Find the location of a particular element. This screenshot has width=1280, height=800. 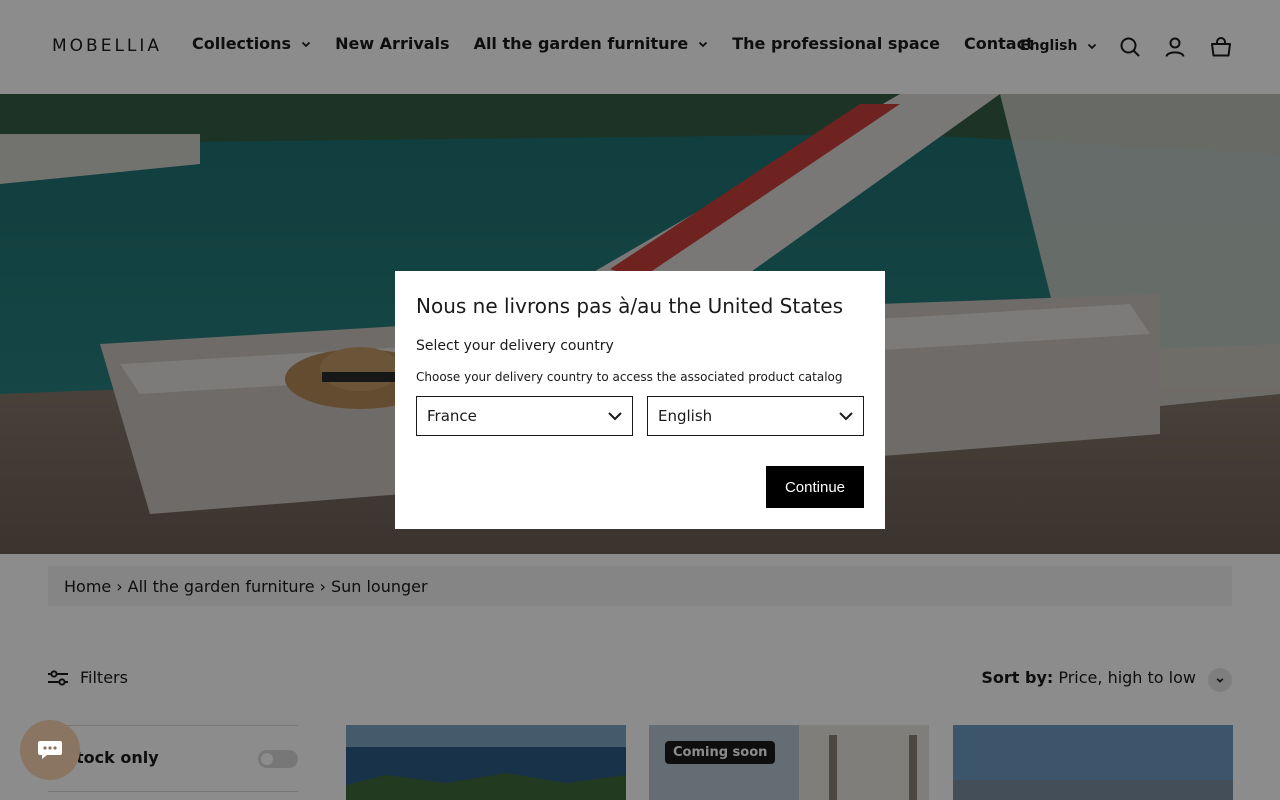

continue-button: Continue is located at coordinates (815, 487).